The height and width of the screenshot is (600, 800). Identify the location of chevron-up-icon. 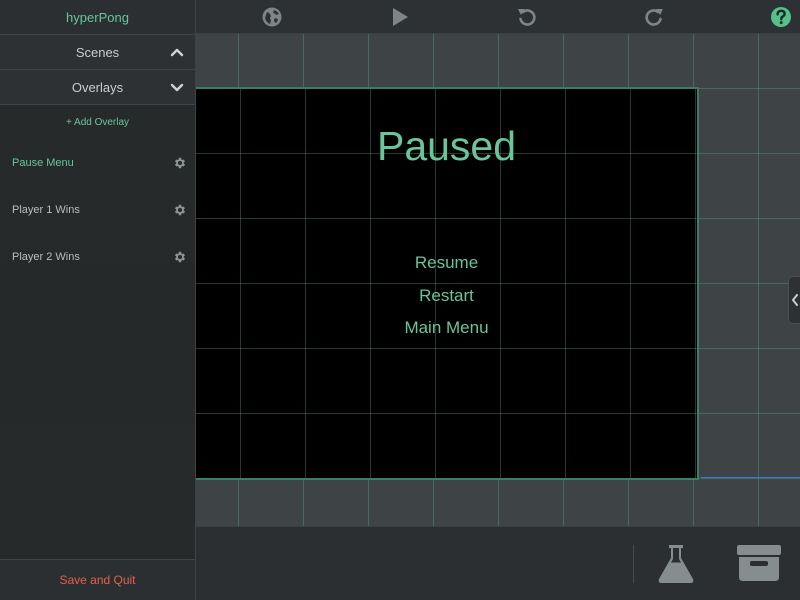
(177, 52).